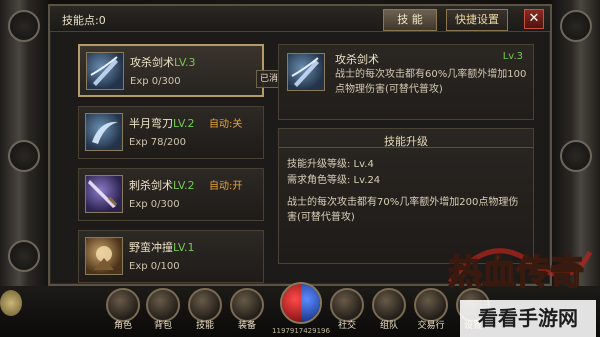 Image resolution: width=600 pixels, height=337 pixels. I want to click on team-icon, so click(389, 305).